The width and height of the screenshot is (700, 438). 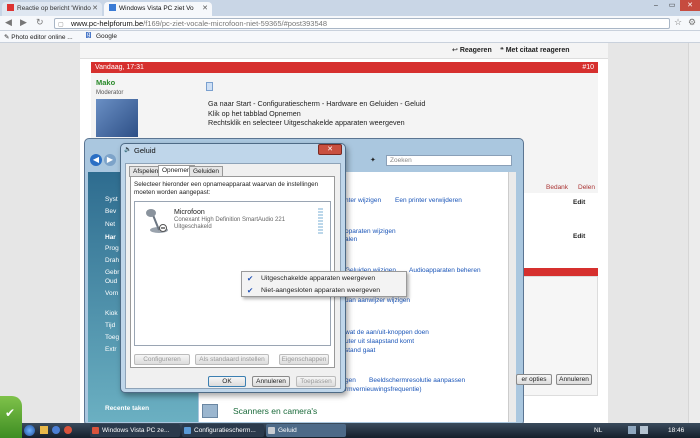 I want to click on sidebar-item: Vorn, so click(x=111, y=293).